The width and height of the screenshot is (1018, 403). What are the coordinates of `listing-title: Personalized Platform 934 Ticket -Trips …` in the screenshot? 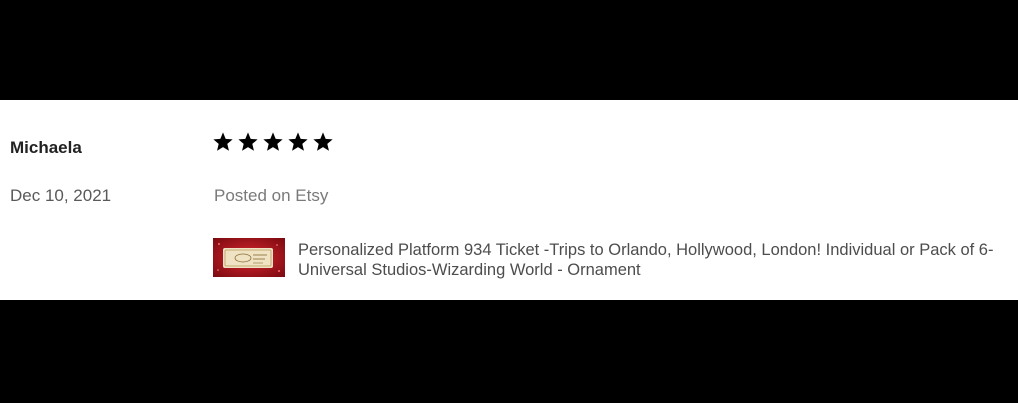 It's located at (648, 260).